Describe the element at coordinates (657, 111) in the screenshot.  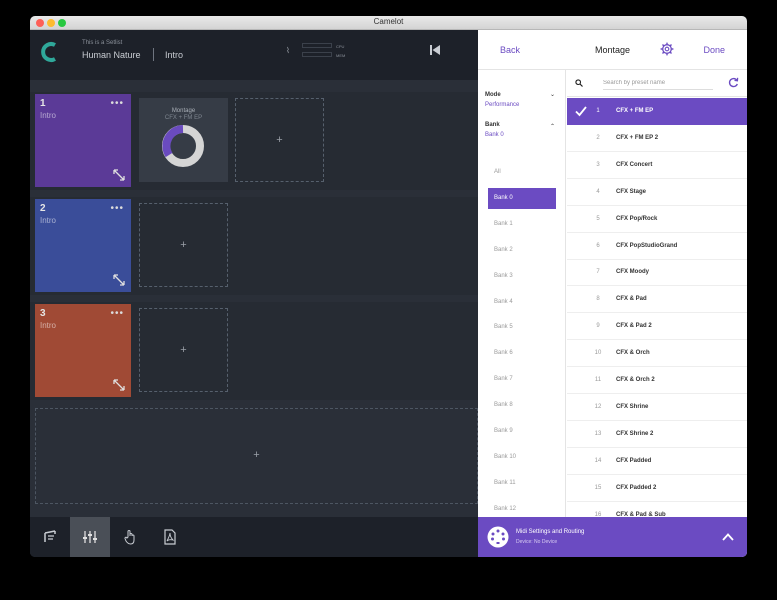
I see `preset-row: 1 CFX + FM EP` at that location.